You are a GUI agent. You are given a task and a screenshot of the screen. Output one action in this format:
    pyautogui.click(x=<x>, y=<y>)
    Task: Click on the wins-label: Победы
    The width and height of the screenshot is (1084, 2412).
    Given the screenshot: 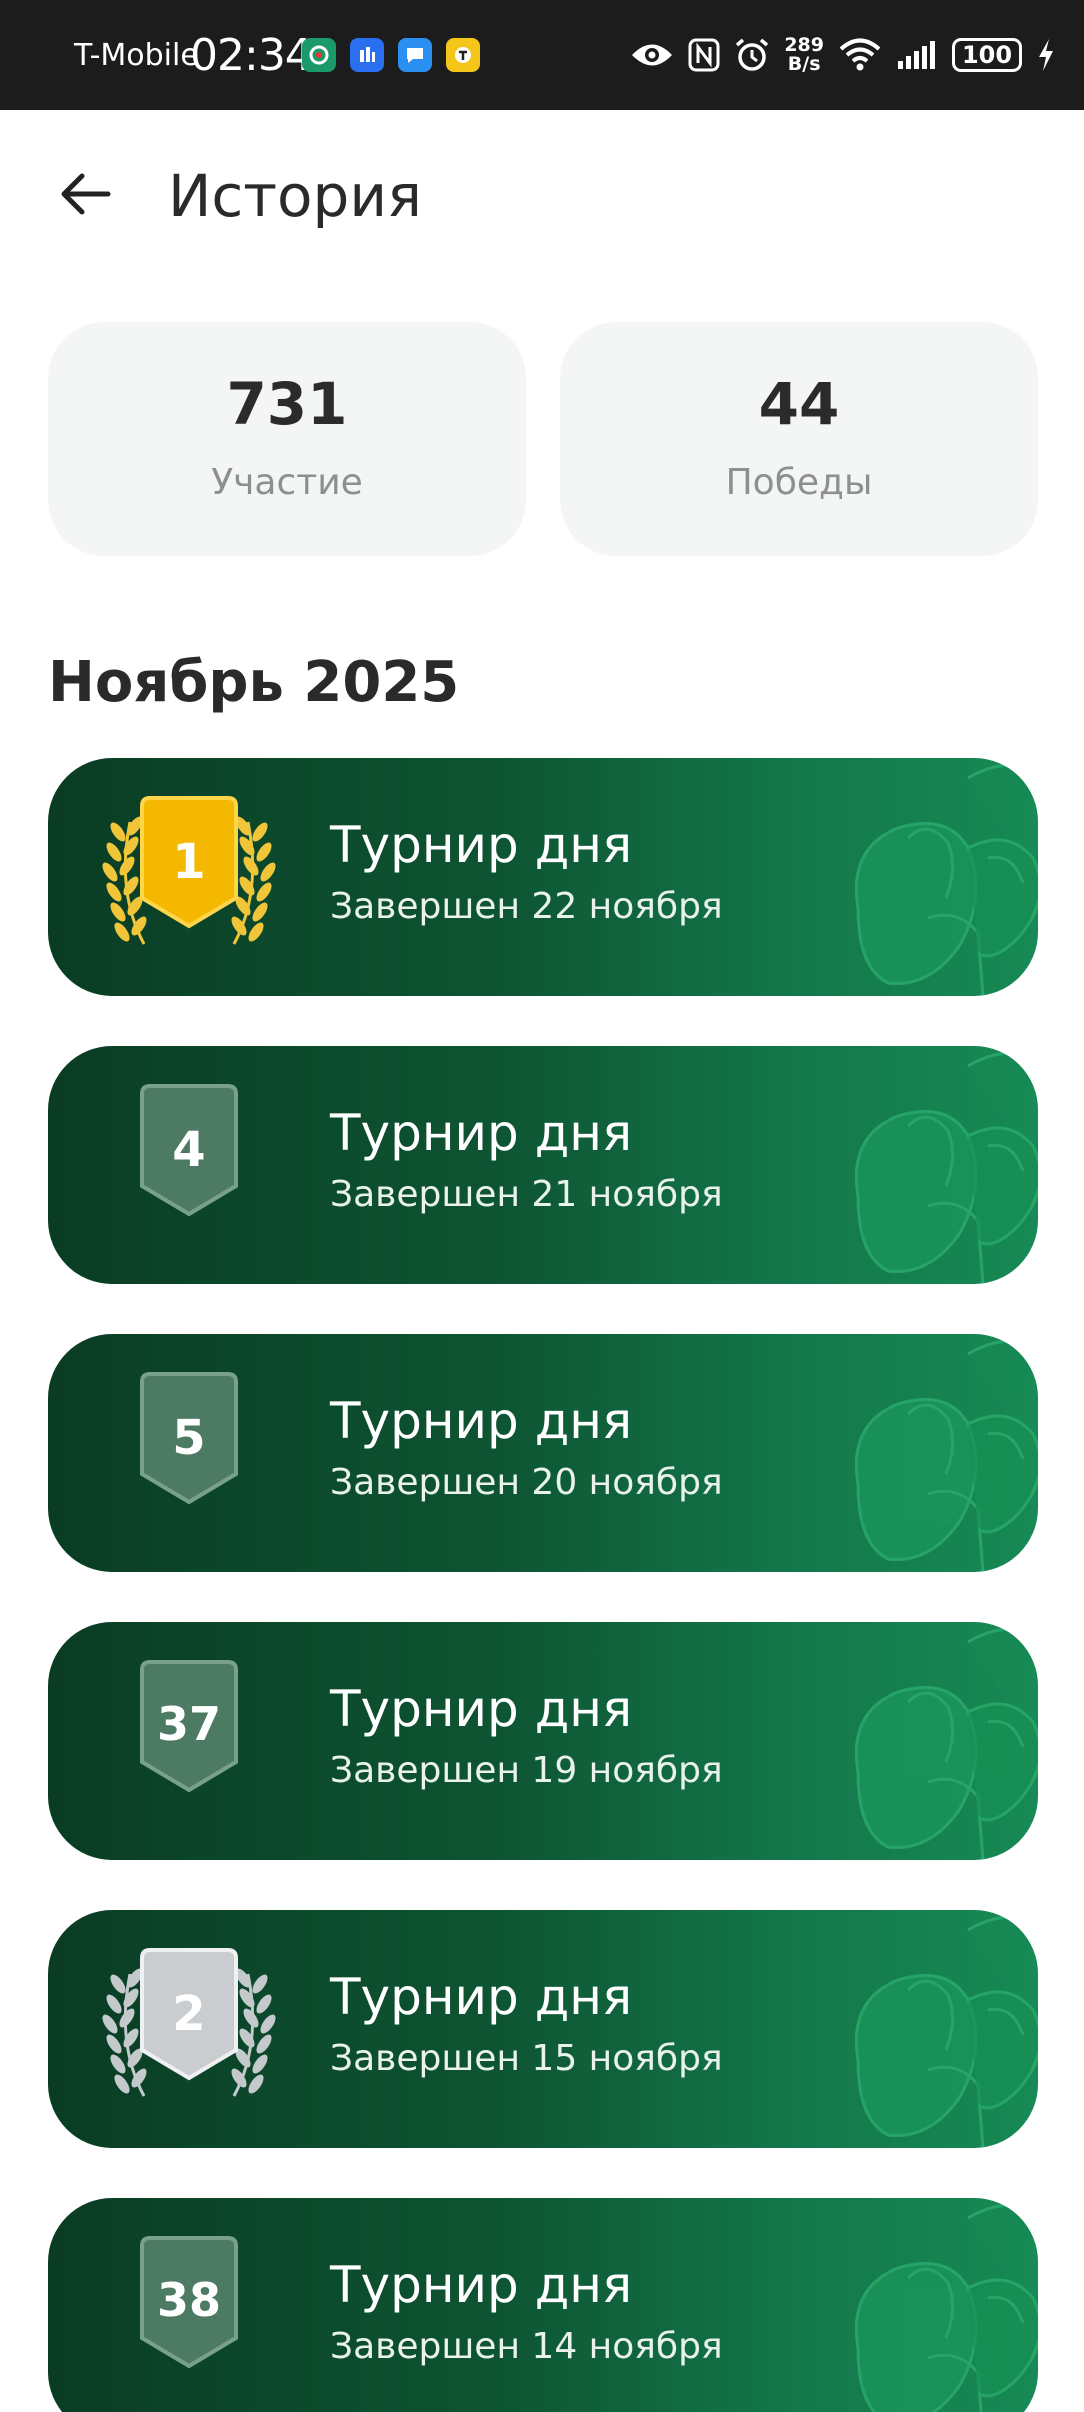 What is the action you would take?
    pyautogui.click(x=799, y=482)
    